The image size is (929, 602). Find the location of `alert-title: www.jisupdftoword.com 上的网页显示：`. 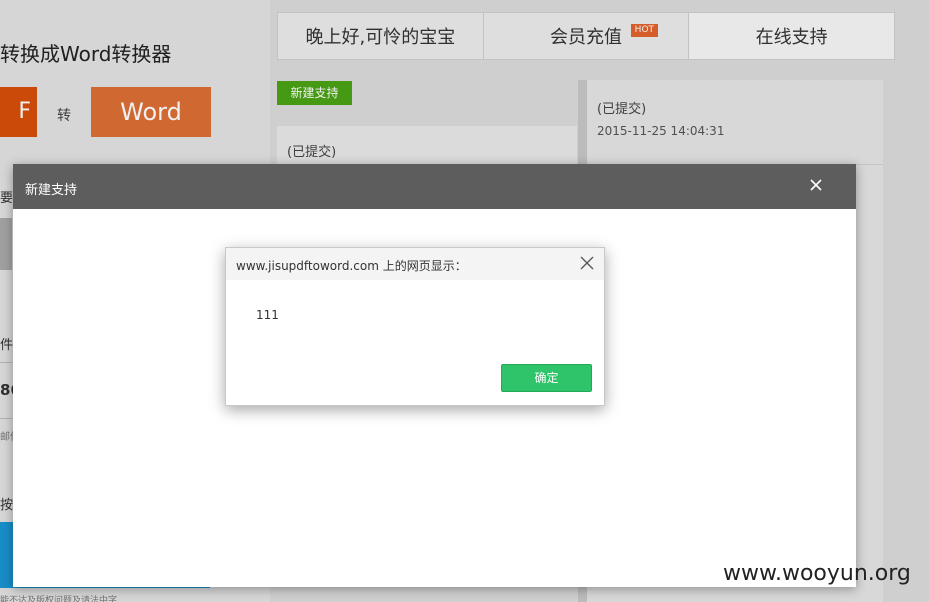

alert-title: www.jisupdftoword.com 上的网页显示： is located at coordinates (351, 266).